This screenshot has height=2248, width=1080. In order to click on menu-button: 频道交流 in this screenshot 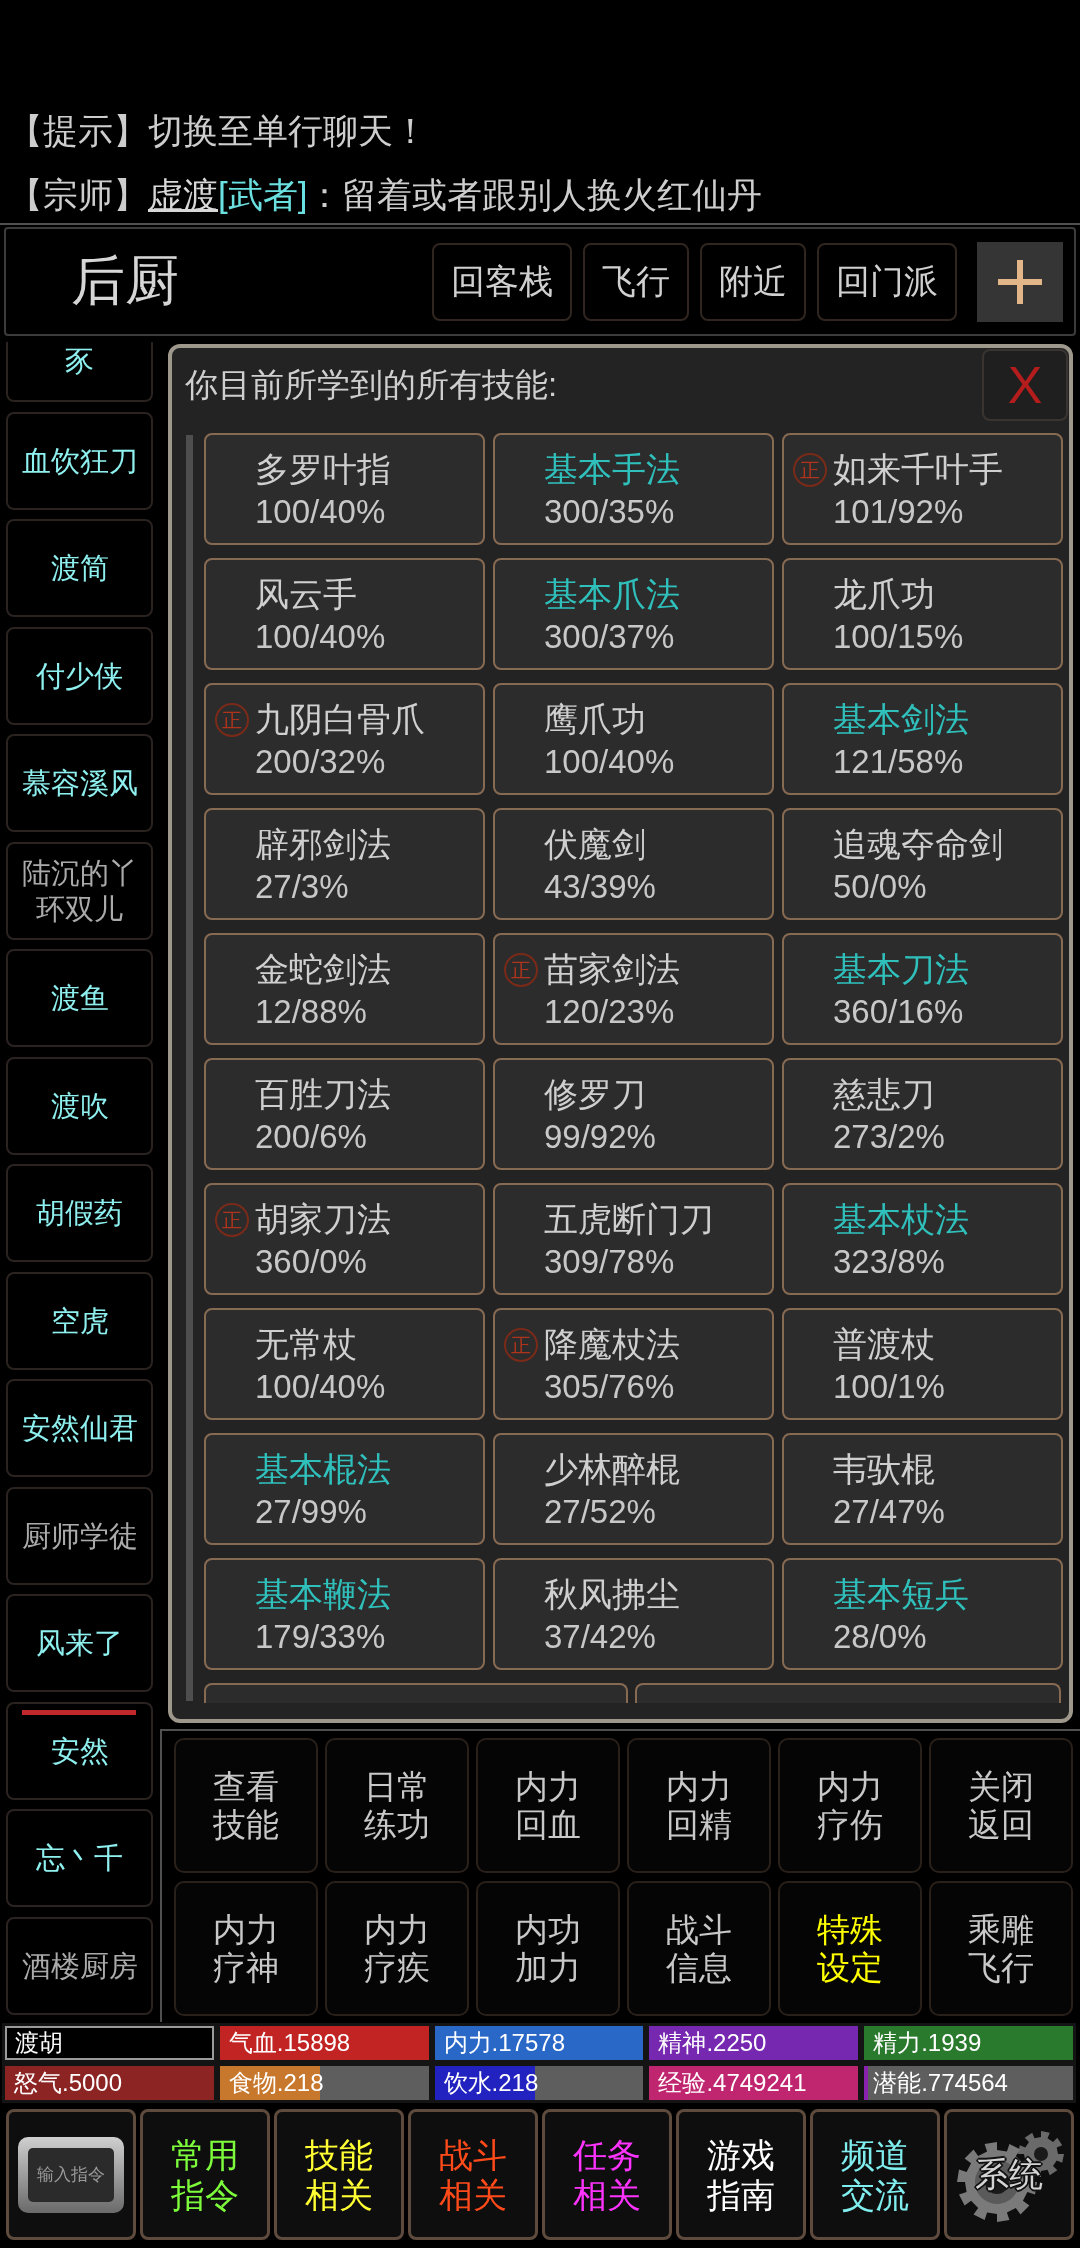, I will do `click(875, 2174)`.